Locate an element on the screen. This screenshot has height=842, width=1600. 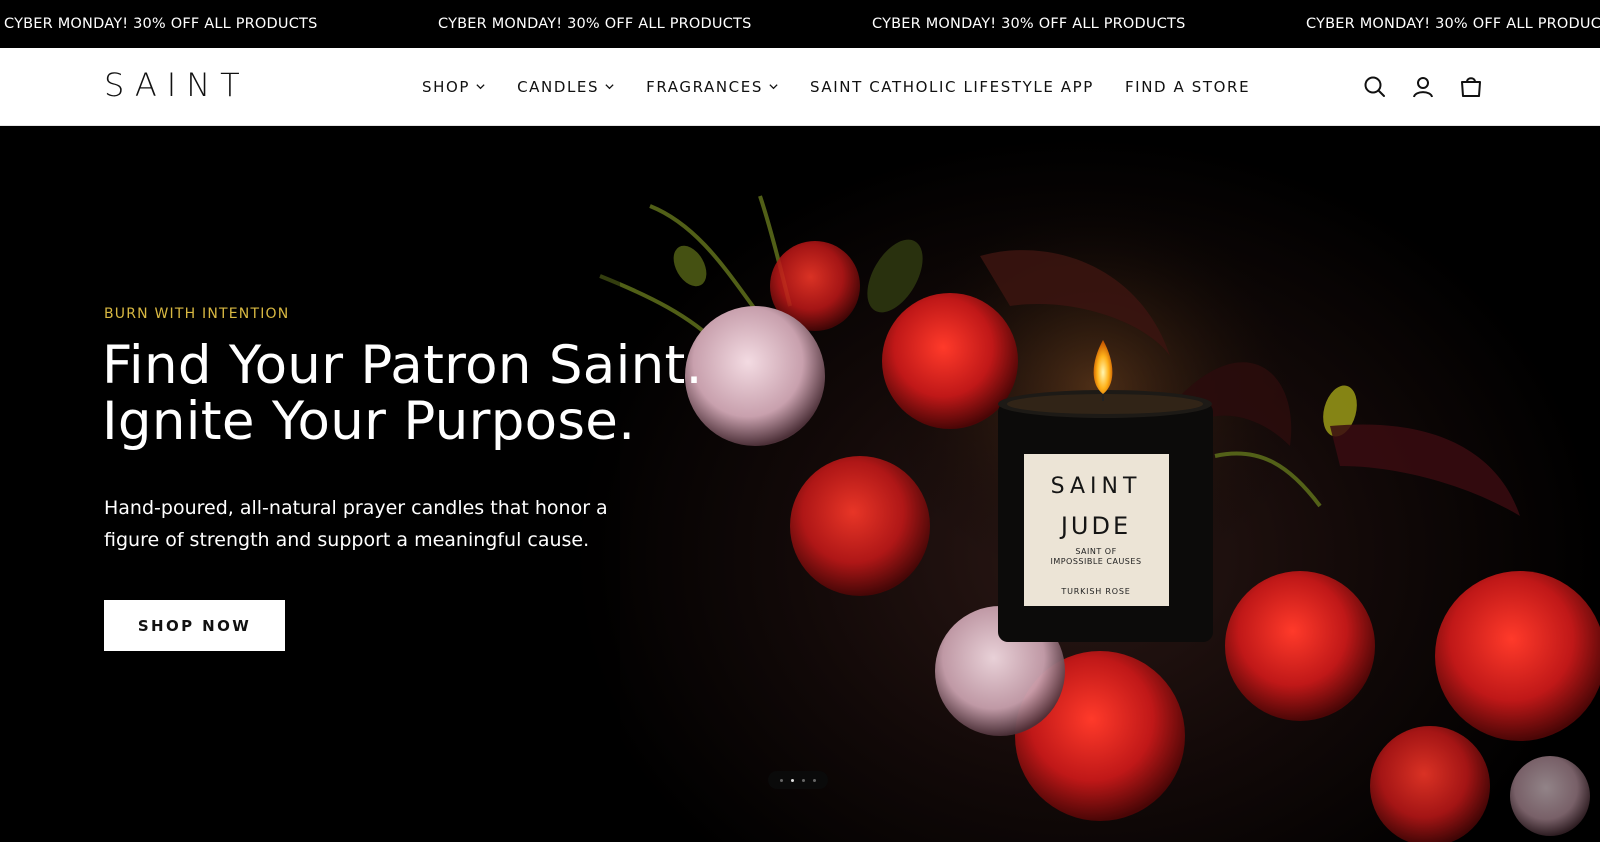
hero-eyebrow: BURN WITH INTENTION is located at coordinates (197, 314).